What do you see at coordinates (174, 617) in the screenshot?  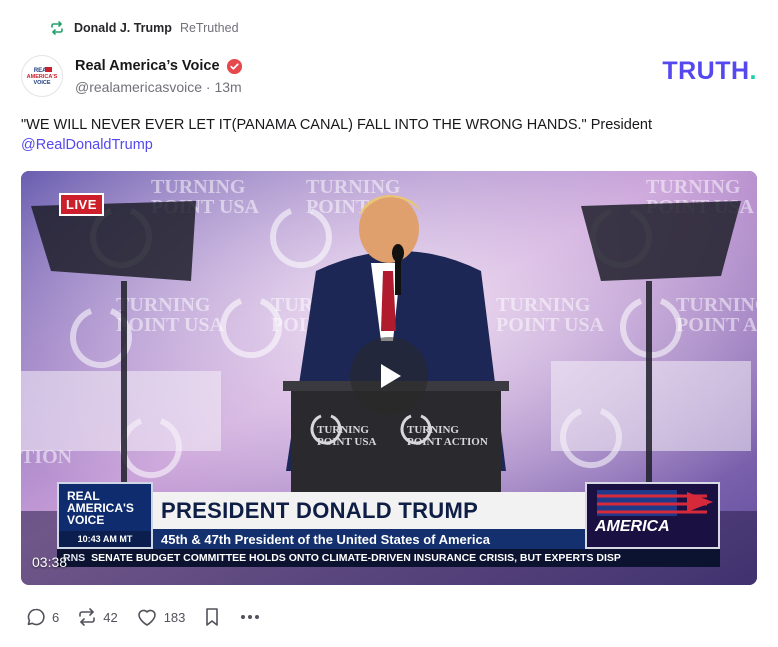 I see `like-count: 183` at bounding box center [174, 617].